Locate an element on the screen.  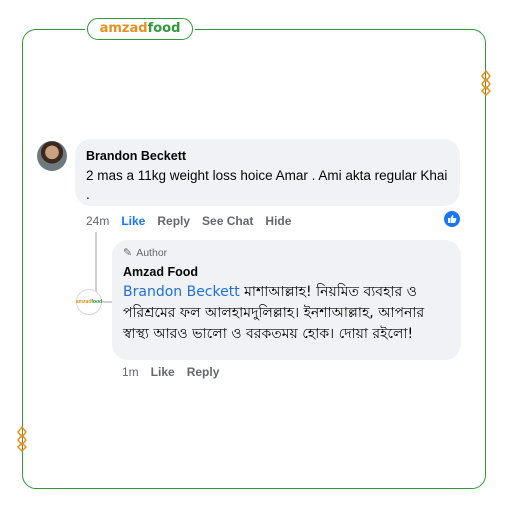
comment-author: Brandon Beckett is located at coordinates (267, 156).